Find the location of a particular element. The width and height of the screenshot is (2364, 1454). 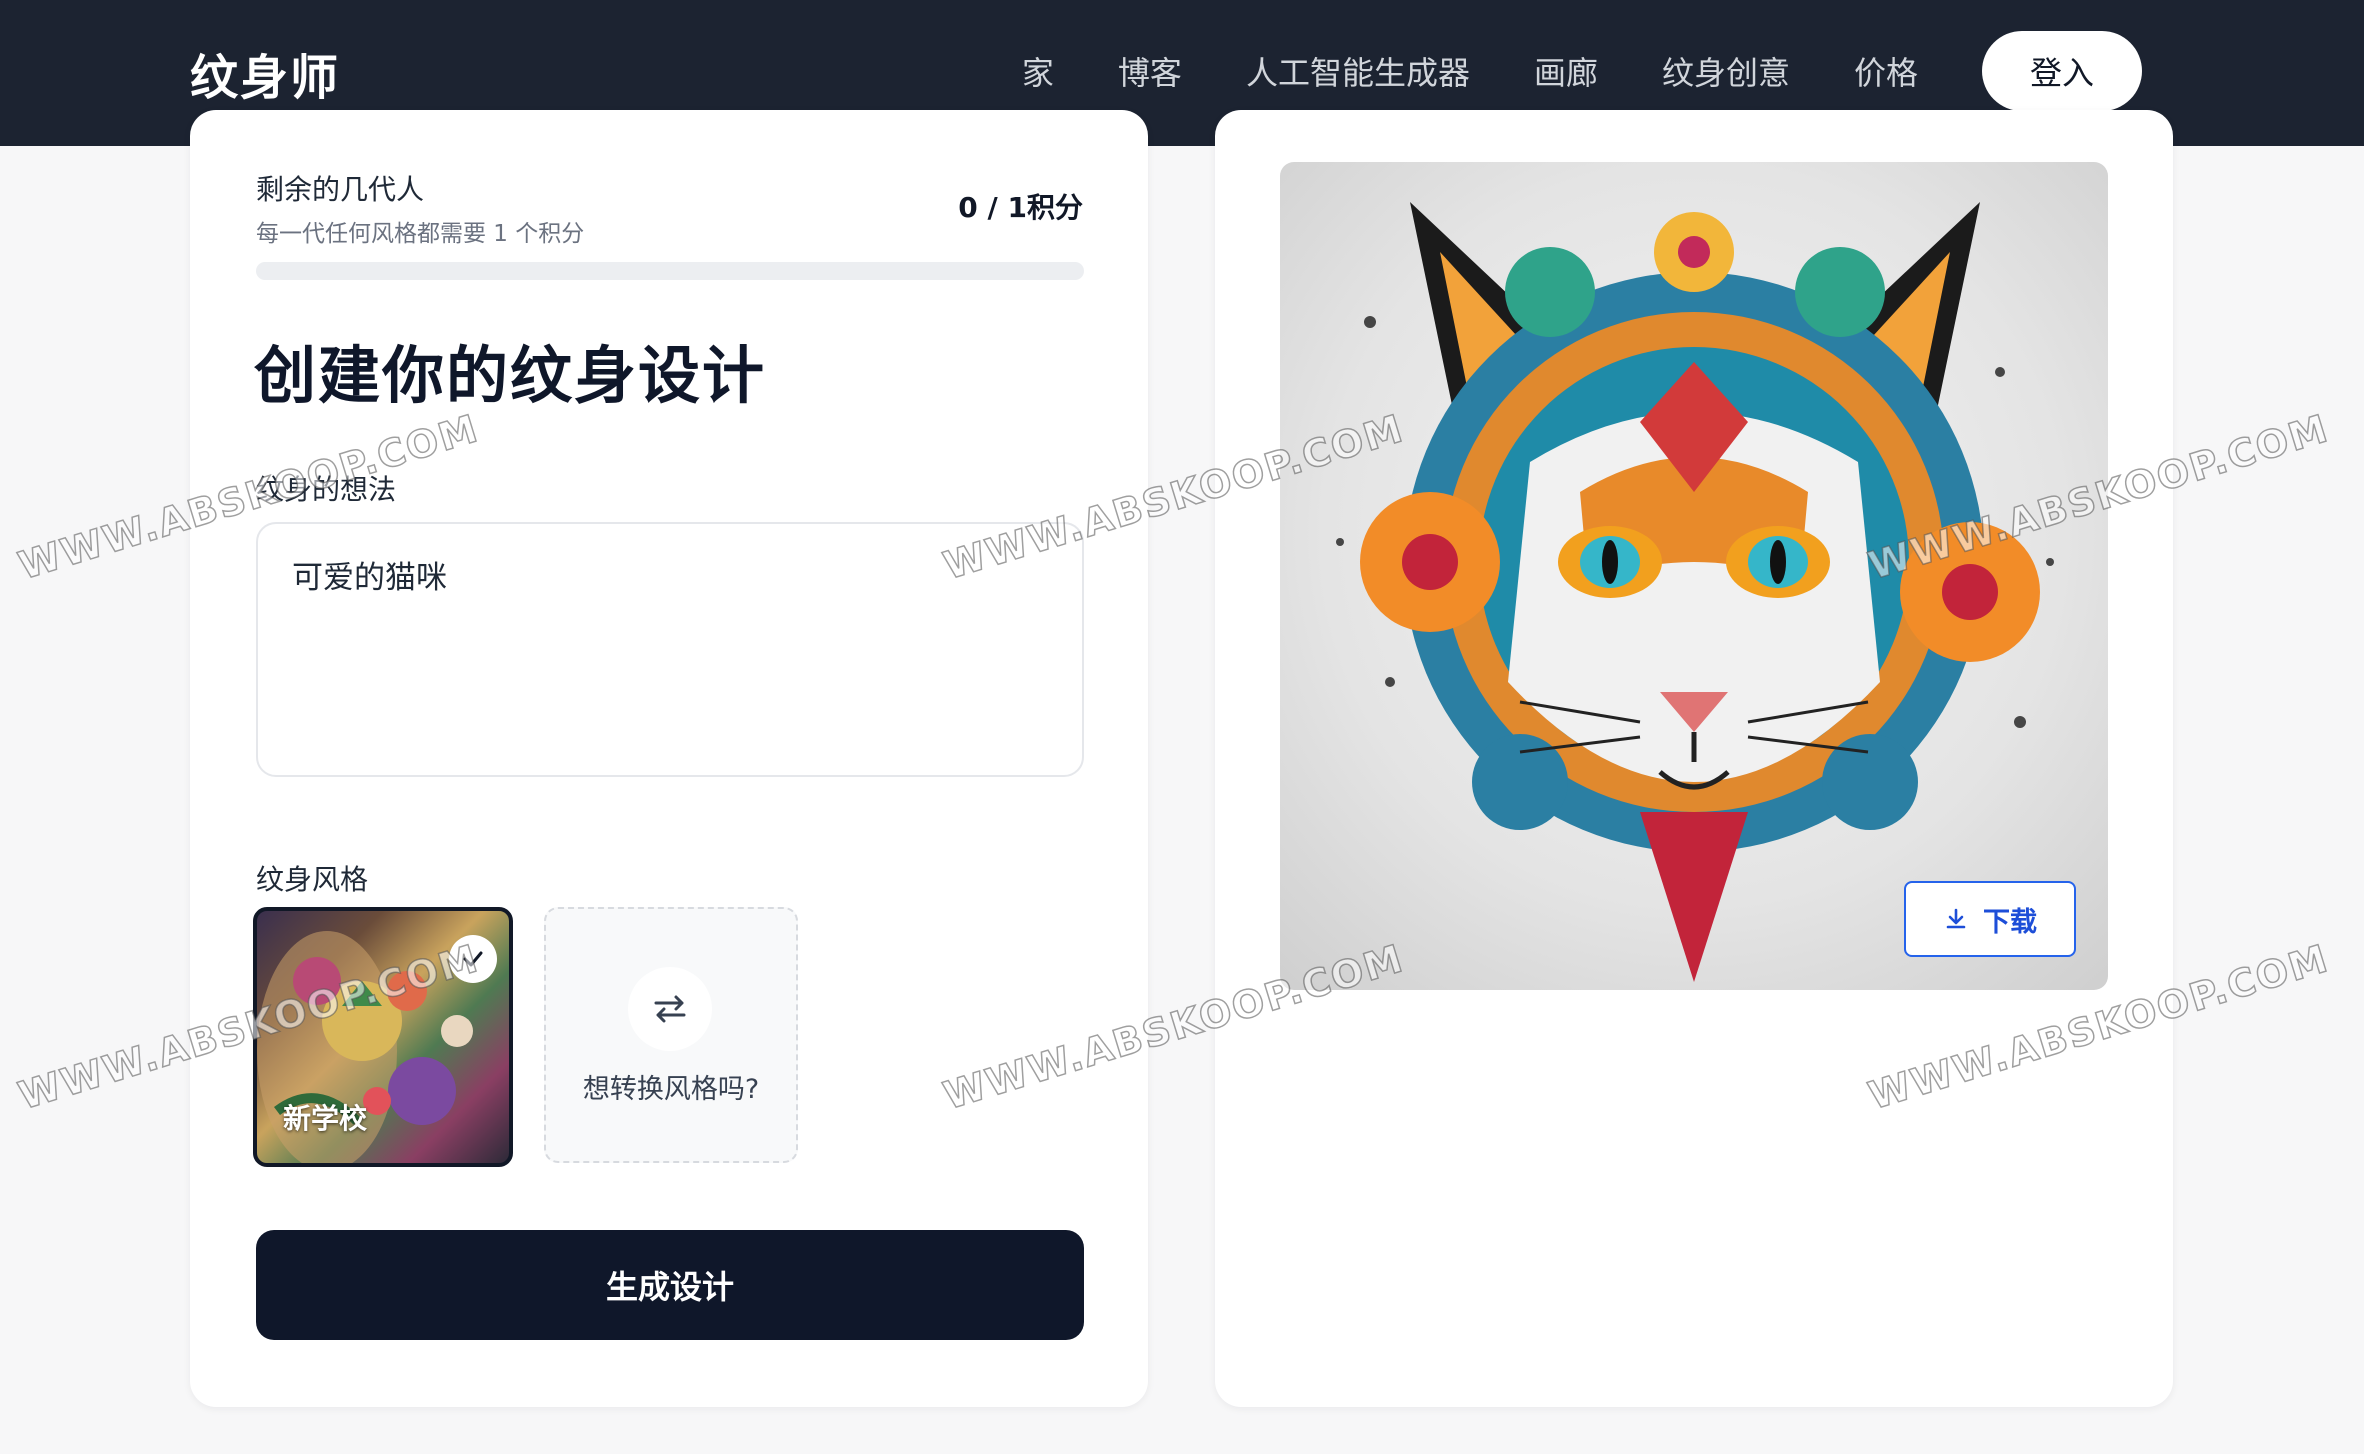

tattoo-idea-label: 纹身的想法 is located at coordinates (326, 489).